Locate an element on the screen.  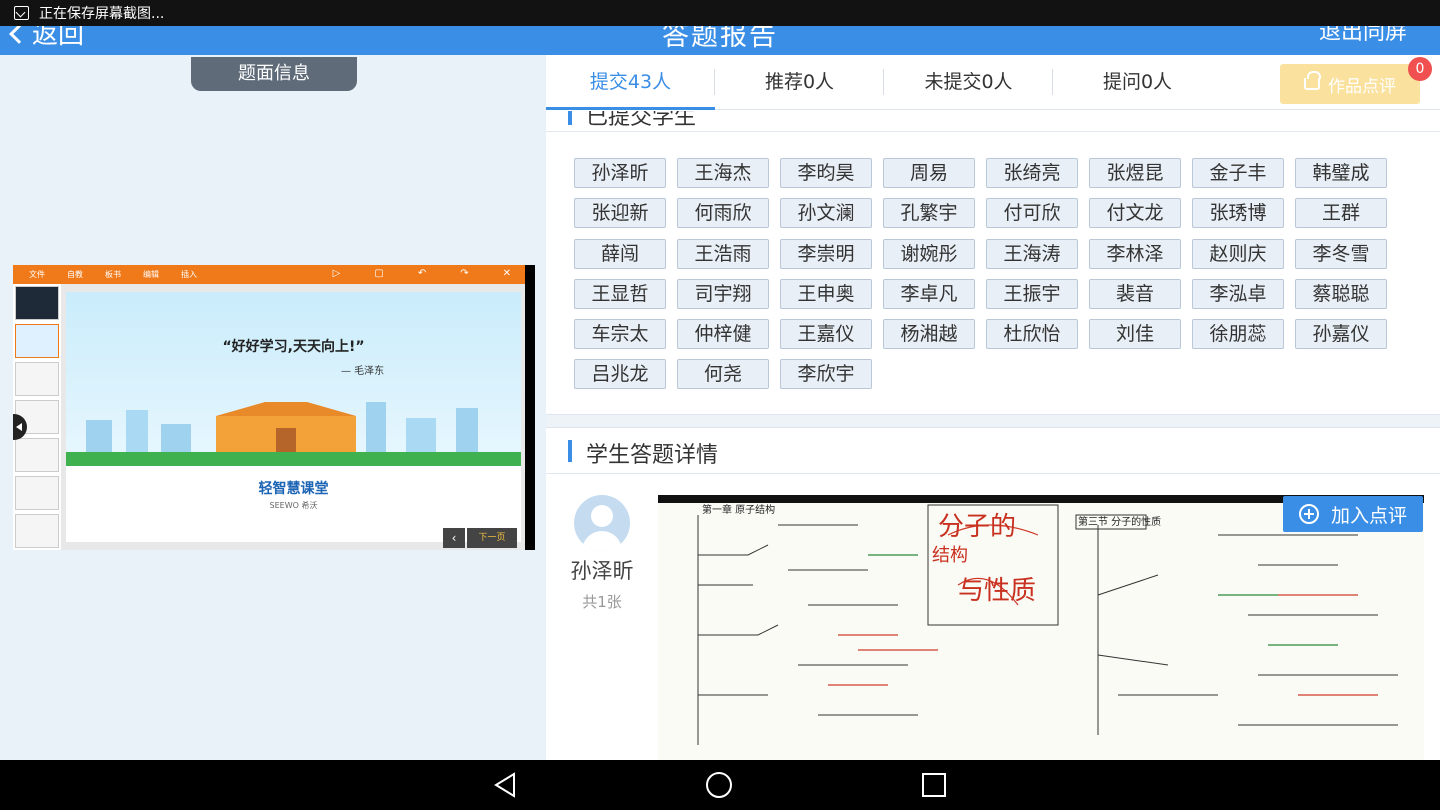
redo-icon: ↷ is located at coordinates (464, 273).